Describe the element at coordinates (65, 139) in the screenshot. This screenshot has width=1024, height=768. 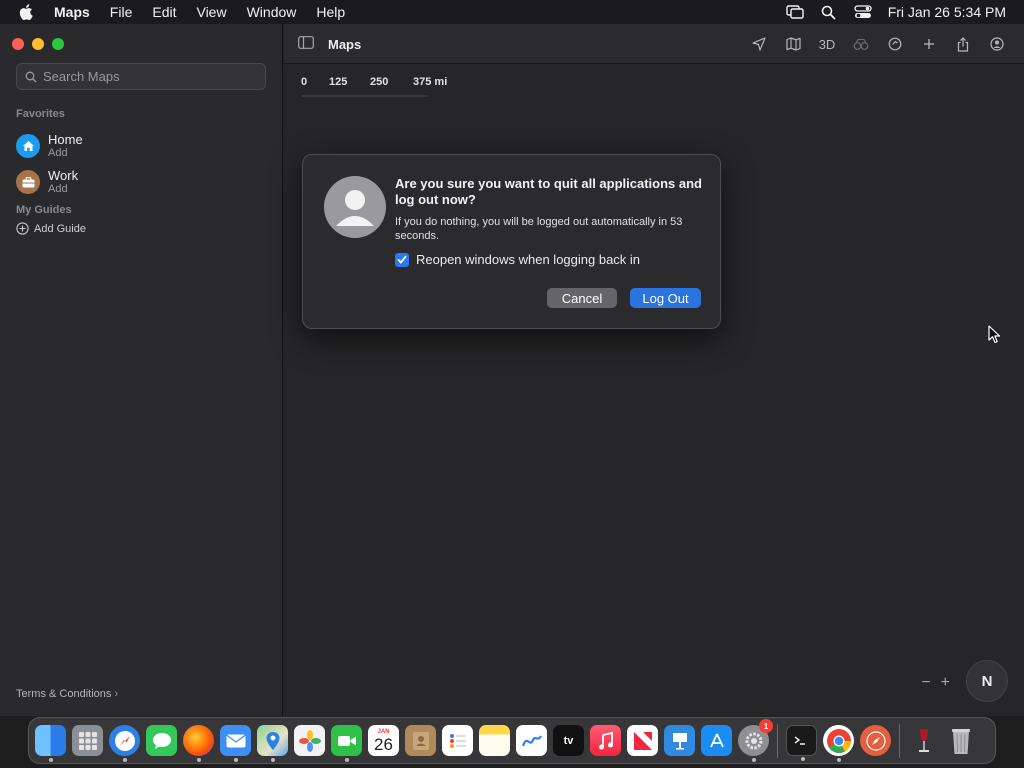
I see `favorite-home-title: Home` at that location.